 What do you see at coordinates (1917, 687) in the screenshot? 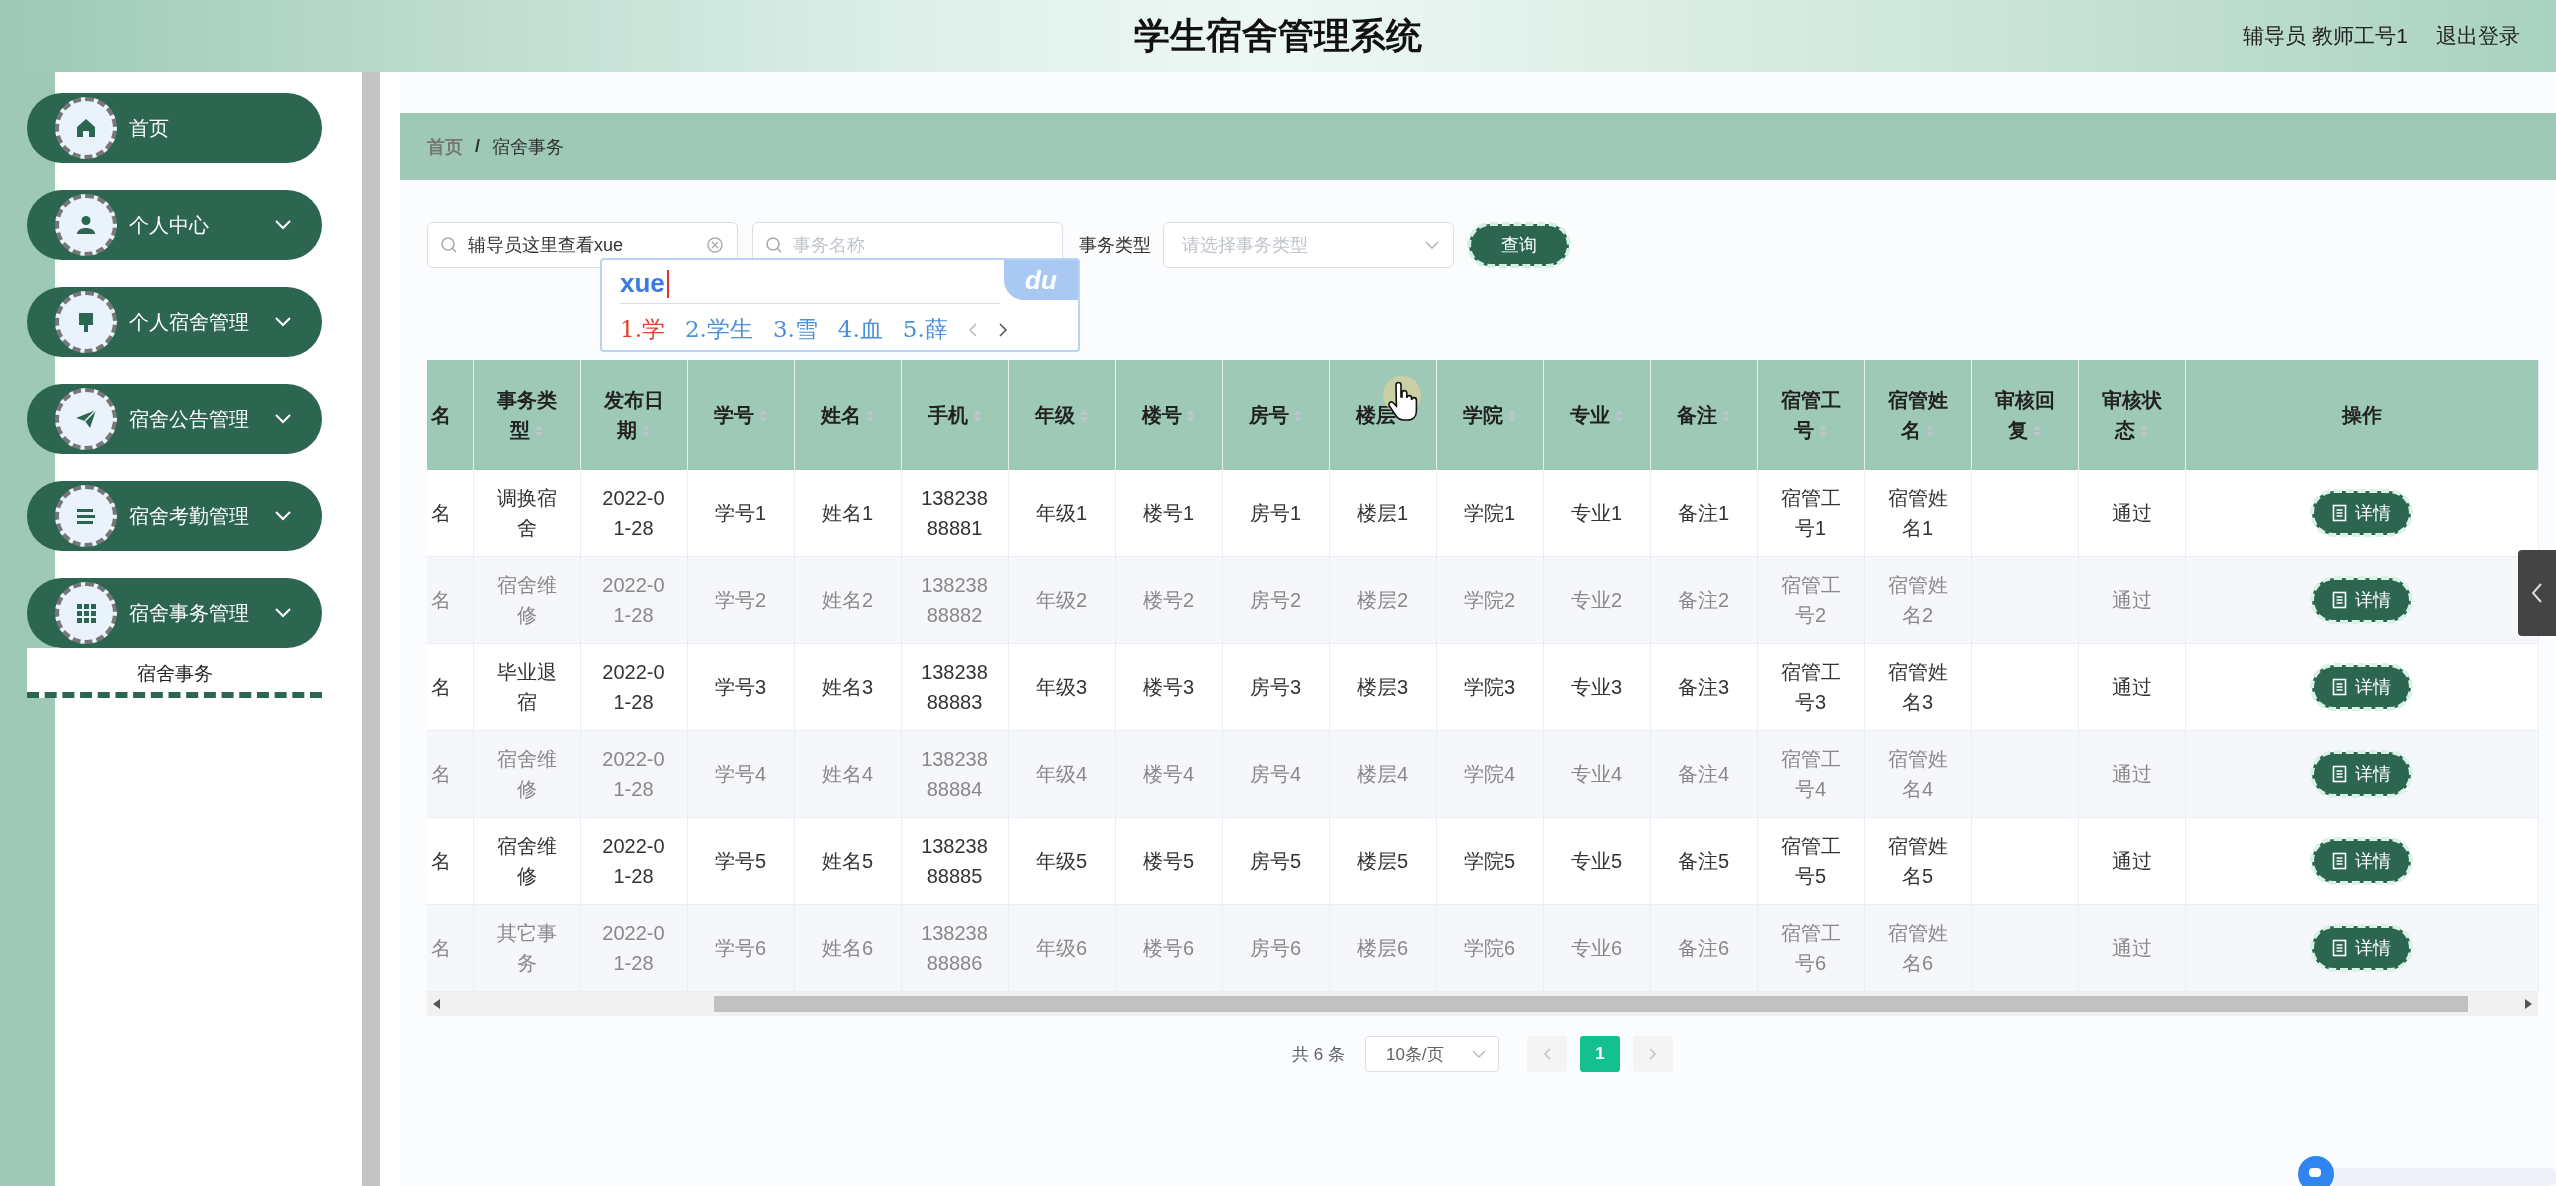
I see `table-cell: 宿管姓名3` at bounding box center [1917, 687].